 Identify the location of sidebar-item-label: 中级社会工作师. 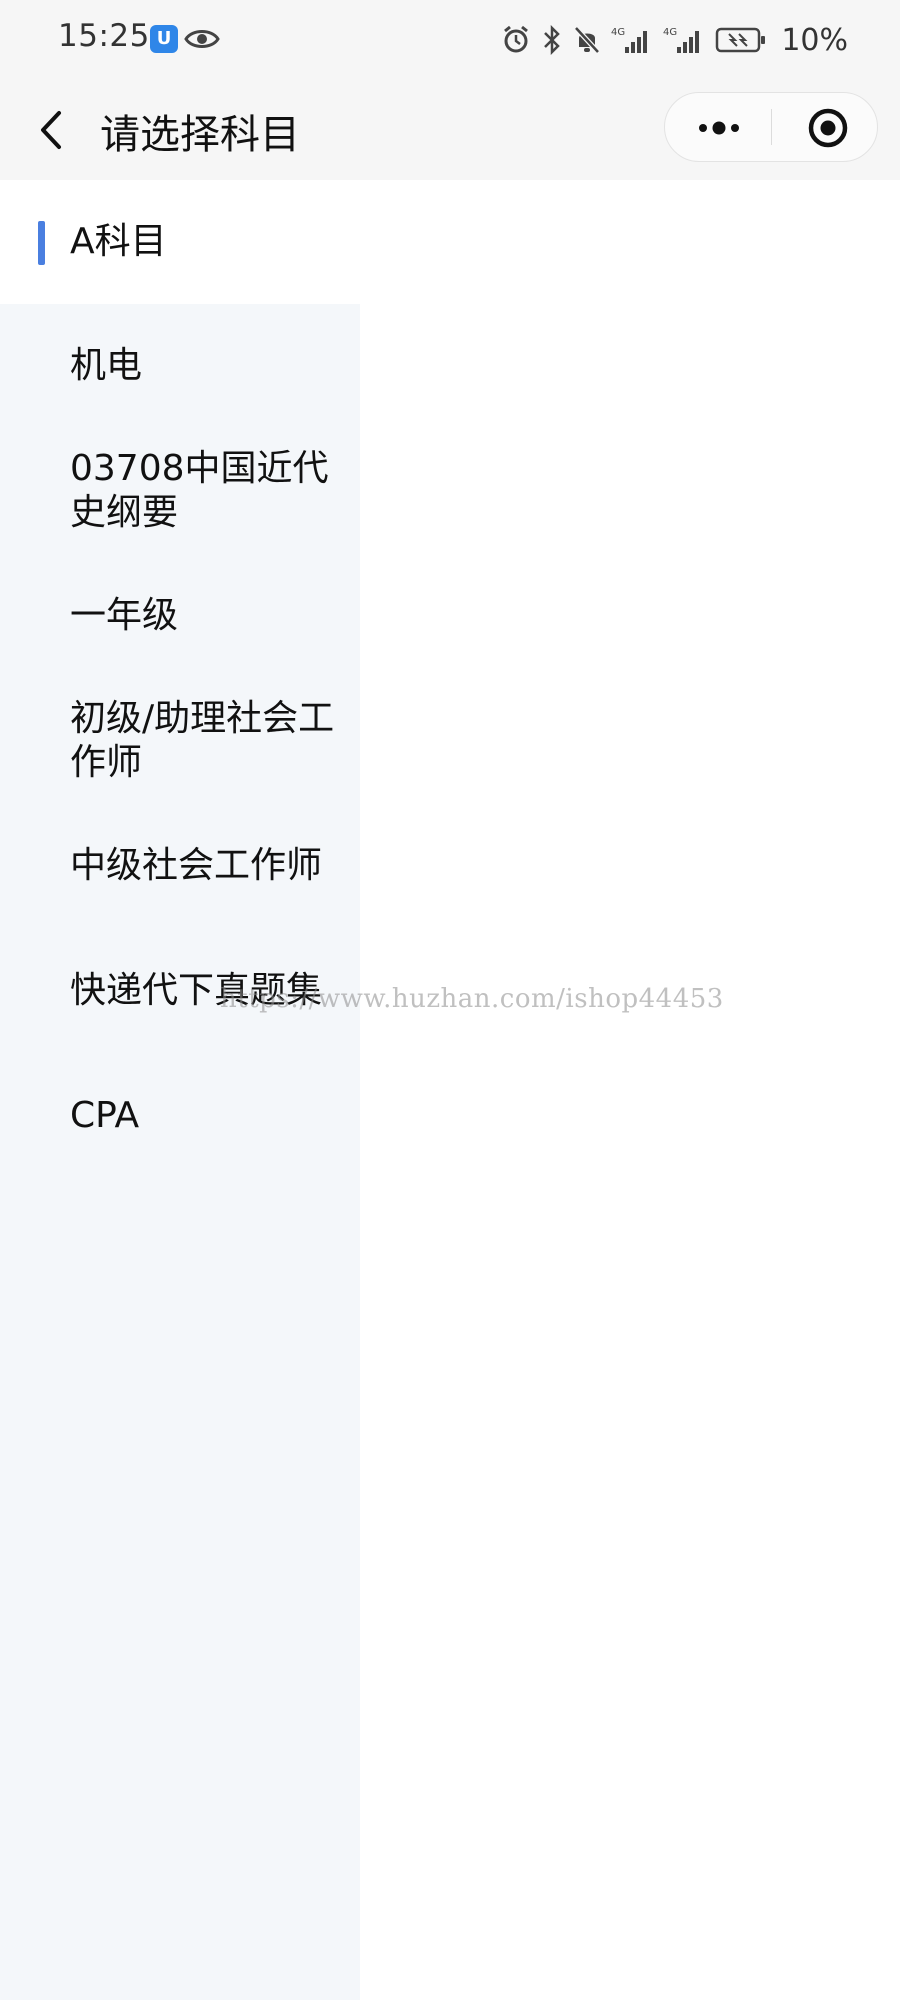
(196, 865).